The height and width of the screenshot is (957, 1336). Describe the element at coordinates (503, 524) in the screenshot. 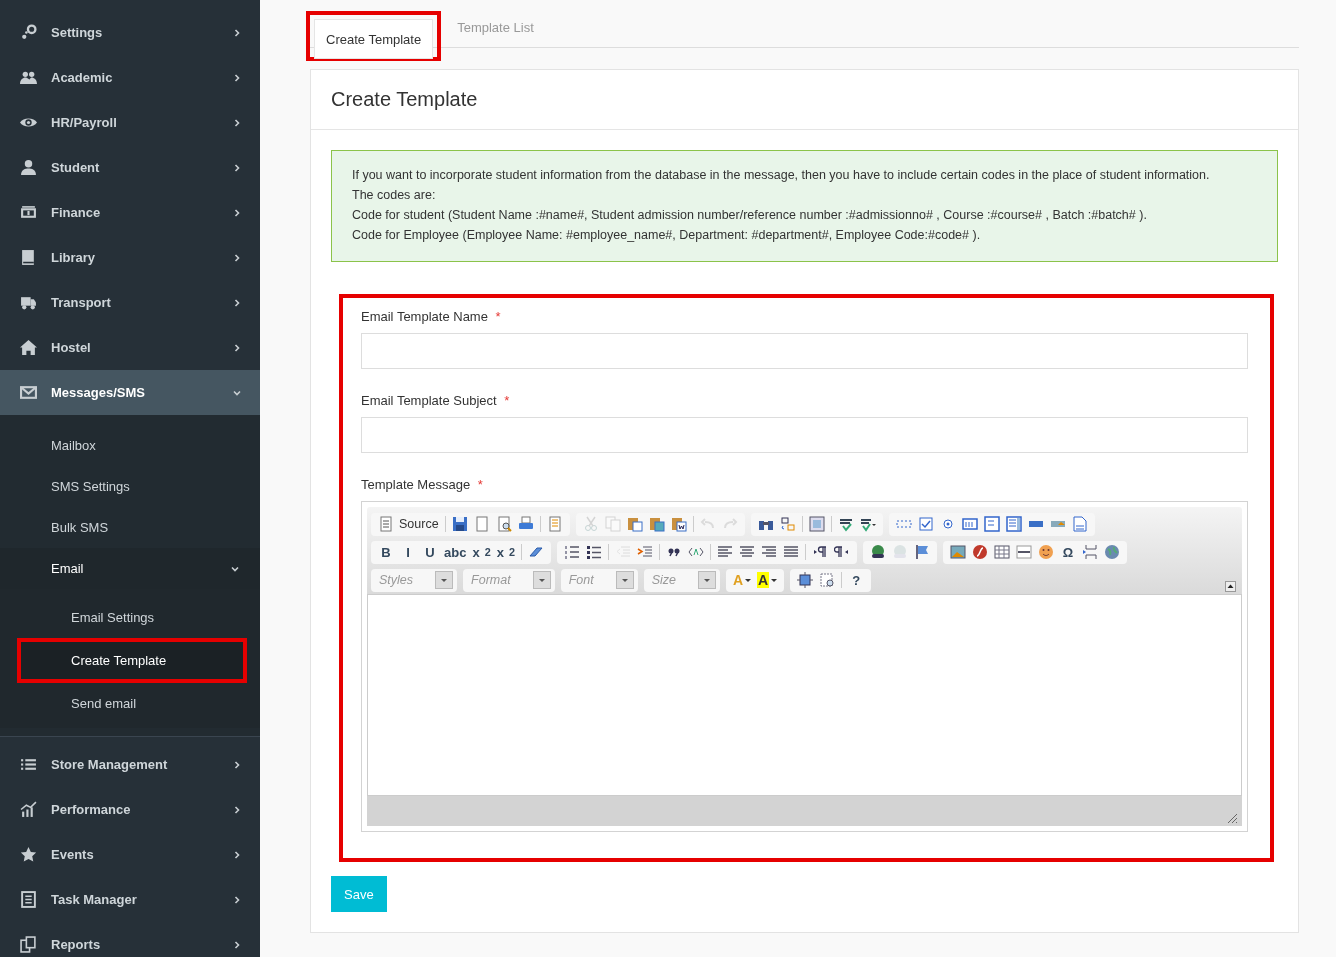

I see `preview-icon` at that location.